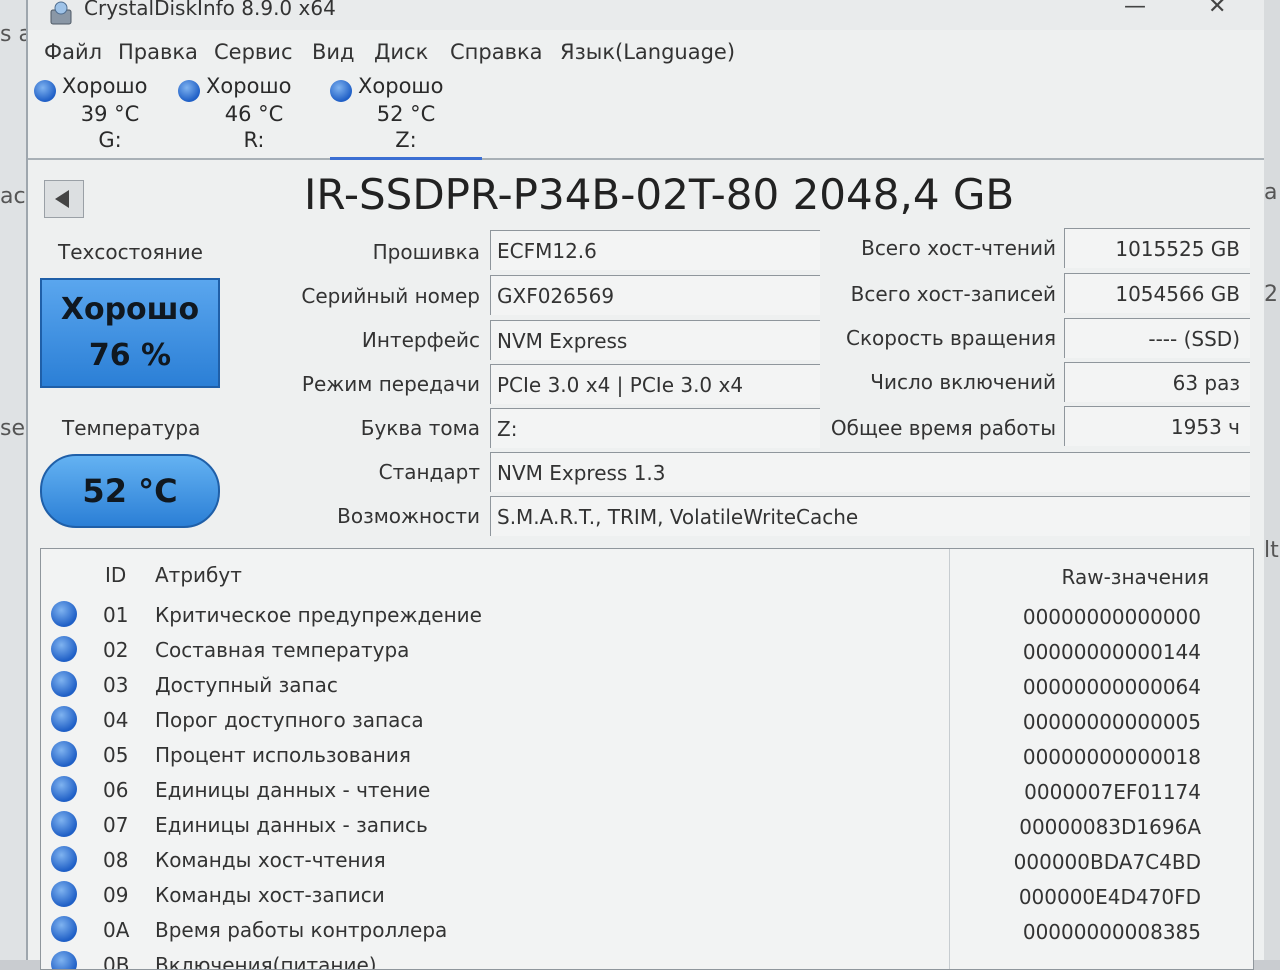 The height and width of the screenshot is (970, 1280). I want to click on table-row: 05 Процент использования 00000000000018, so click(641, 754).